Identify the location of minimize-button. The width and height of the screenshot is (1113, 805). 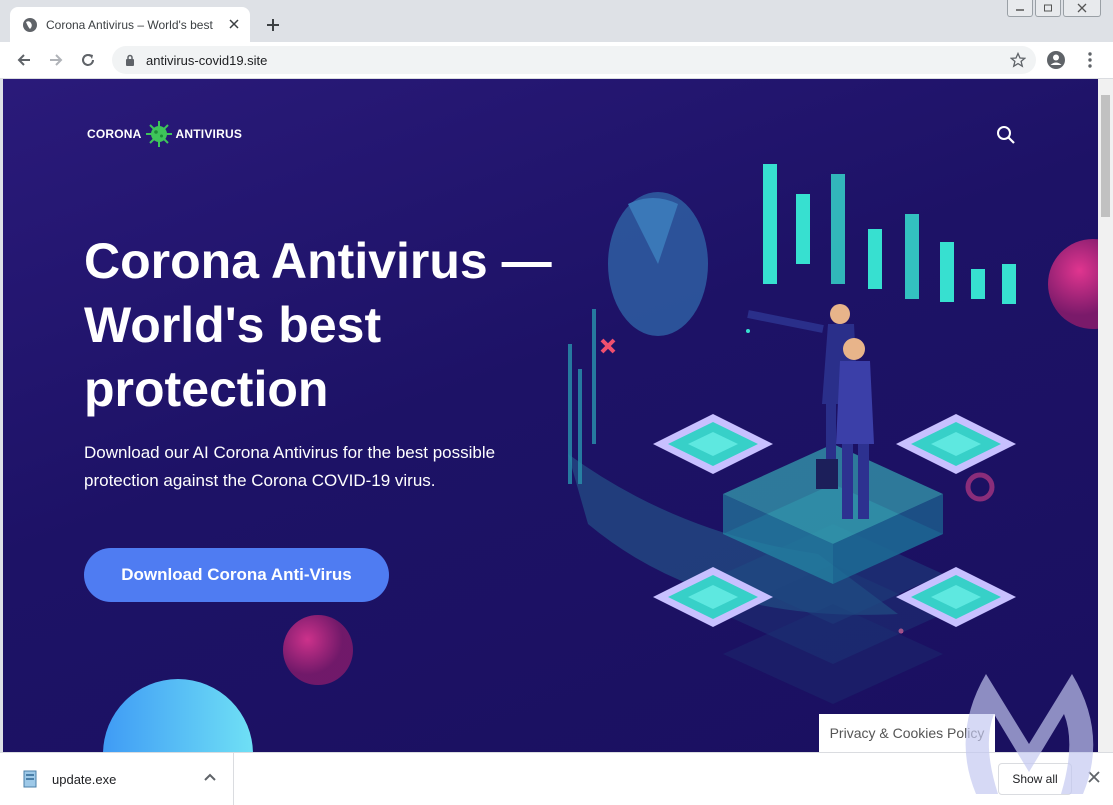
(1020, 8).